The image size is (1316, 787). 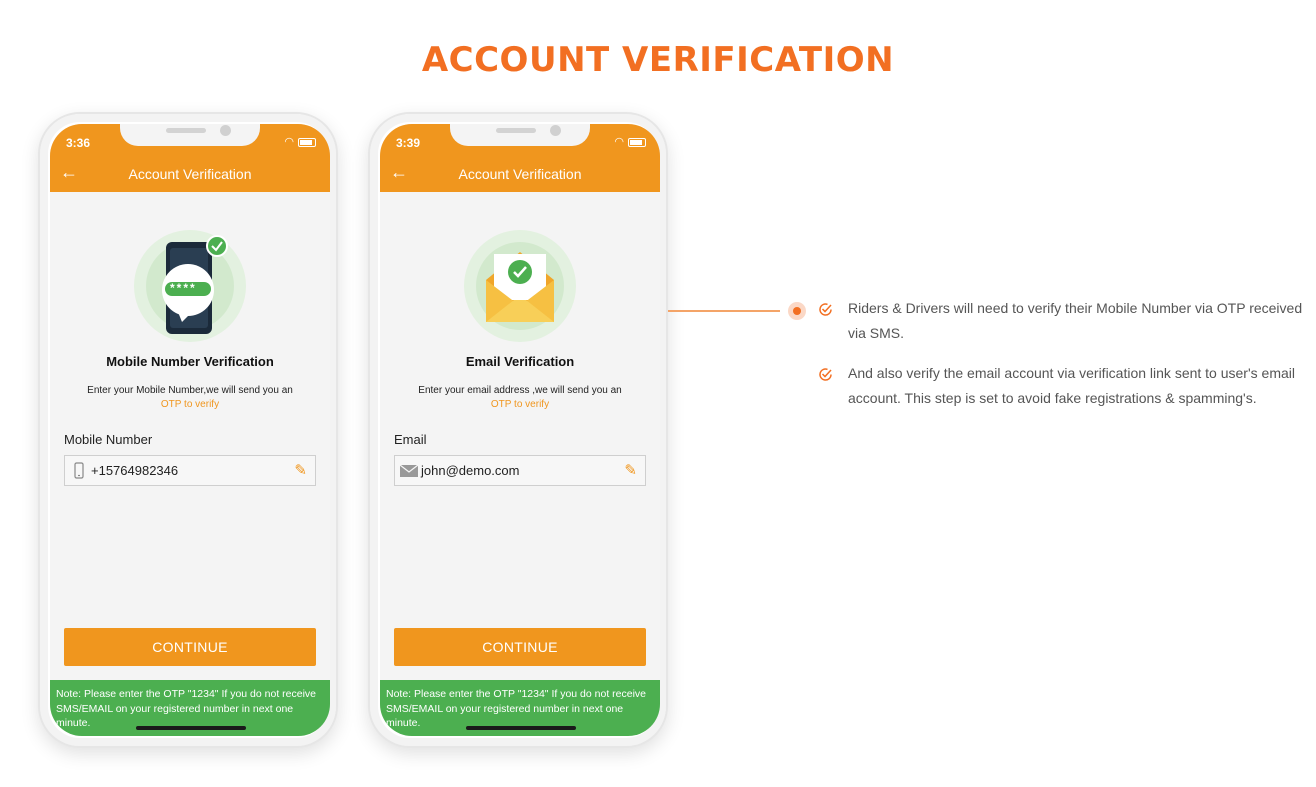 I want to click on otp-mask: ****, so click(x=183, y=288).